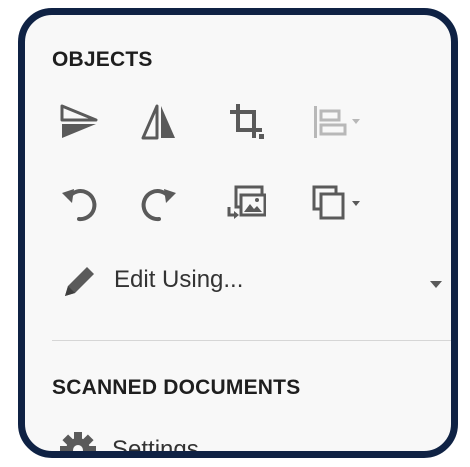 This screenshot has width=470, height=467. What do you see at coordinates (159, 203) in the screenshot?
I see `rotate-clockwise-icon` at bounding box center [159, 203].